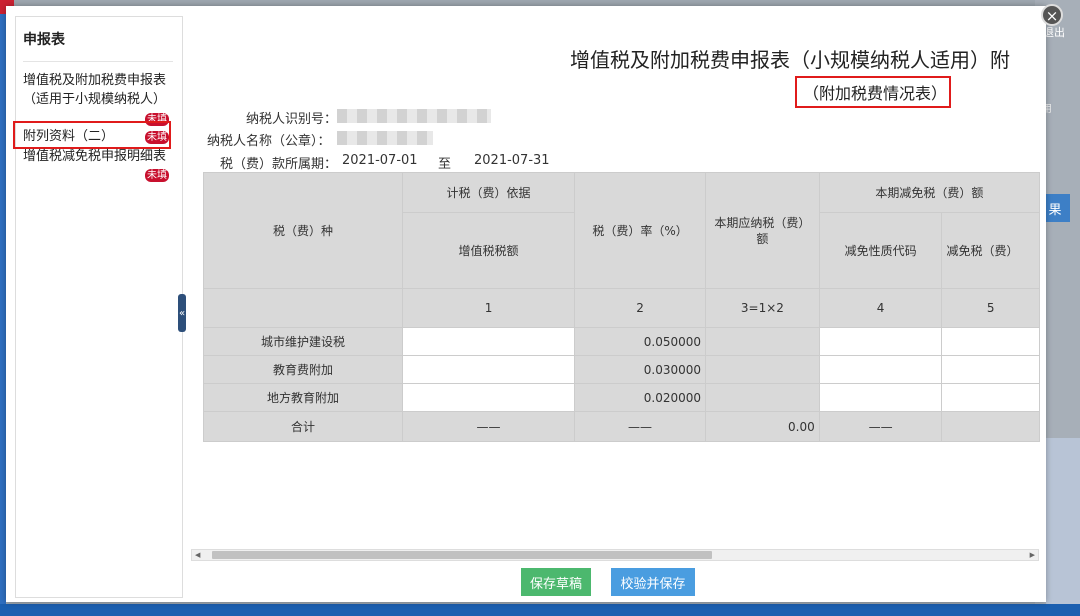  Describe the element at coordinates (197, 555) in the screenshot. I see `scroll-left-icon: ◀` at that location.